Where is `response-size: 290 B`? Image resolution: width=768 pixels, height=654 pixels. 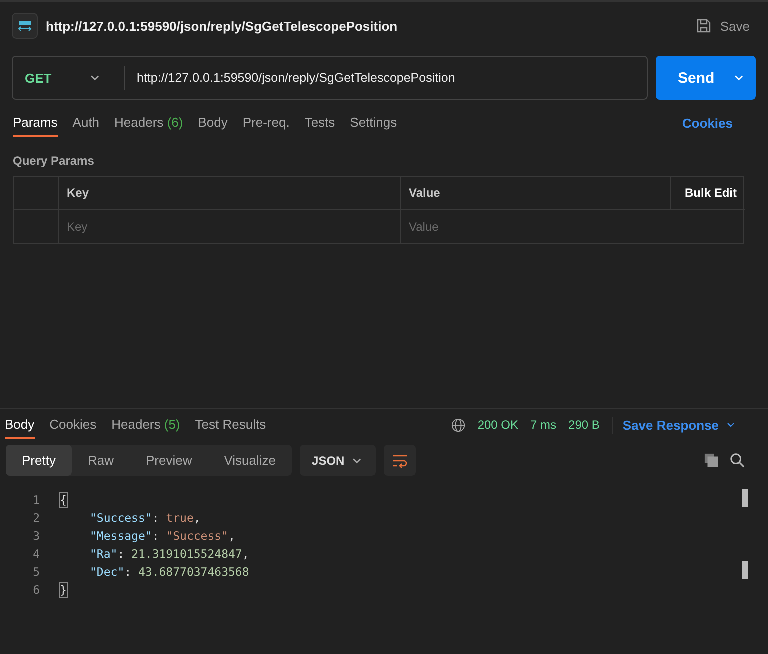 response-size: 290 B is located at coordinates (584, 425).